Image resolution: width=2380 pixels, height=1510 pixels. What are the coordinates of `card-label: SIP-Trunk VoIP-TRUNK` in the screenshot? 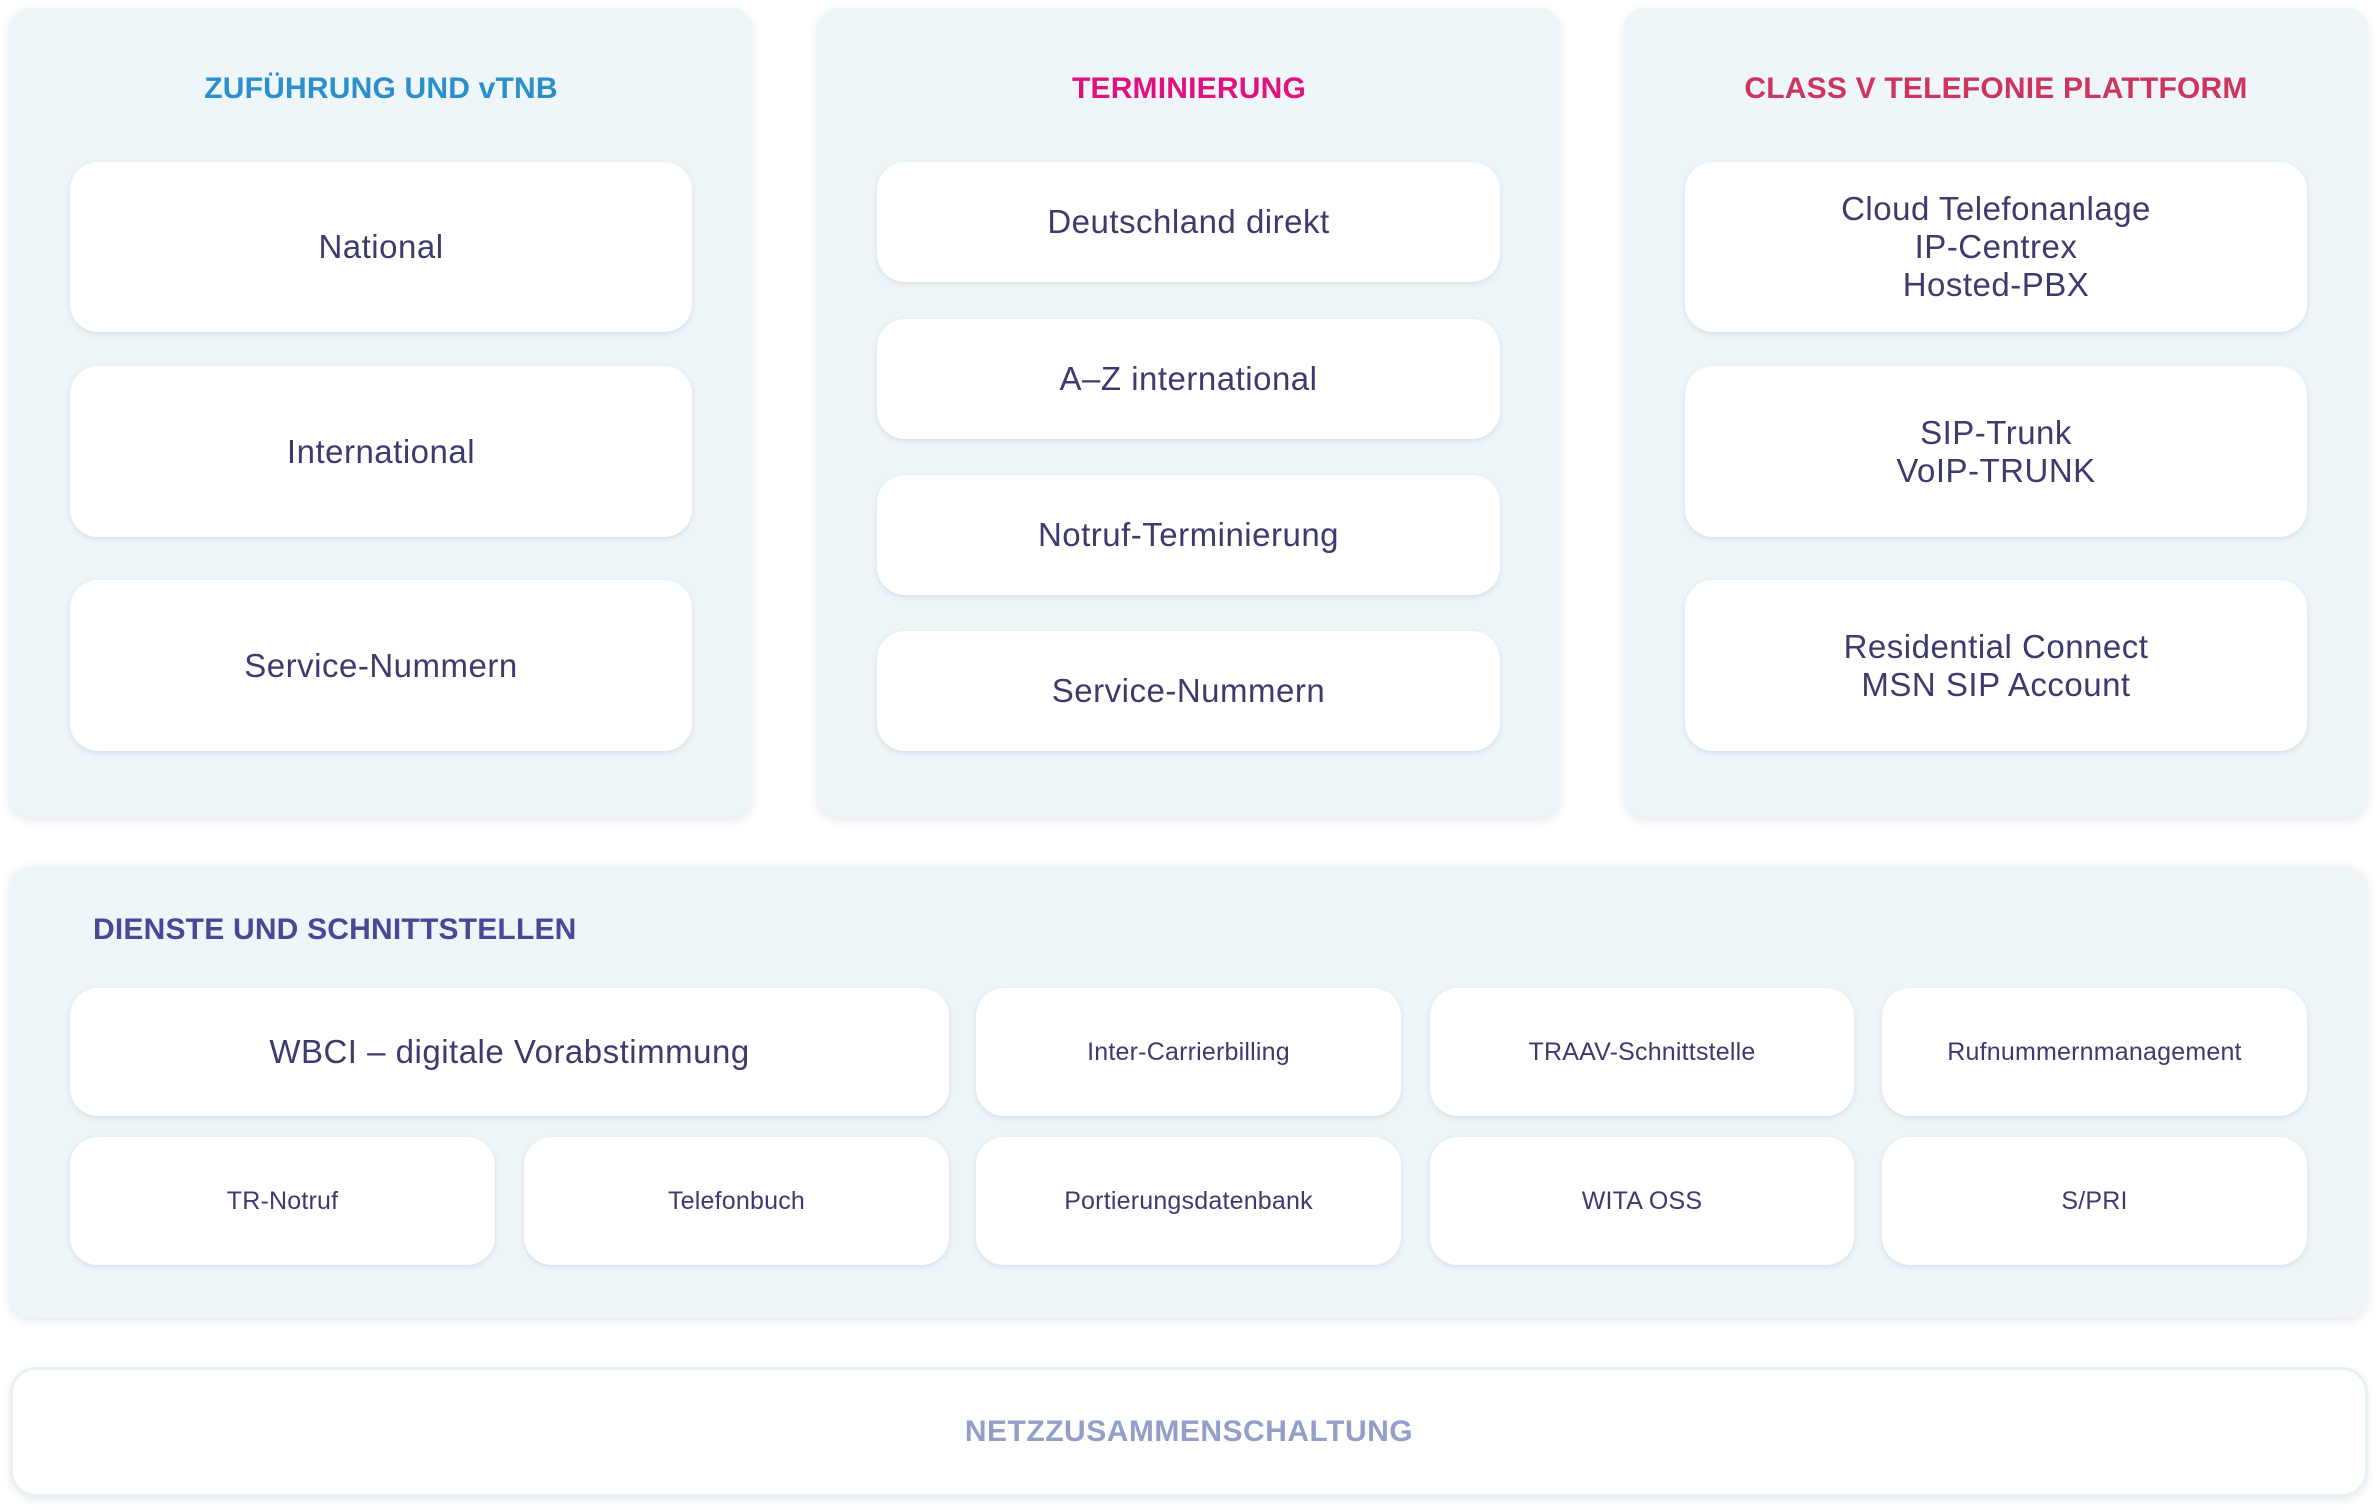 It's located at (1996, 451).